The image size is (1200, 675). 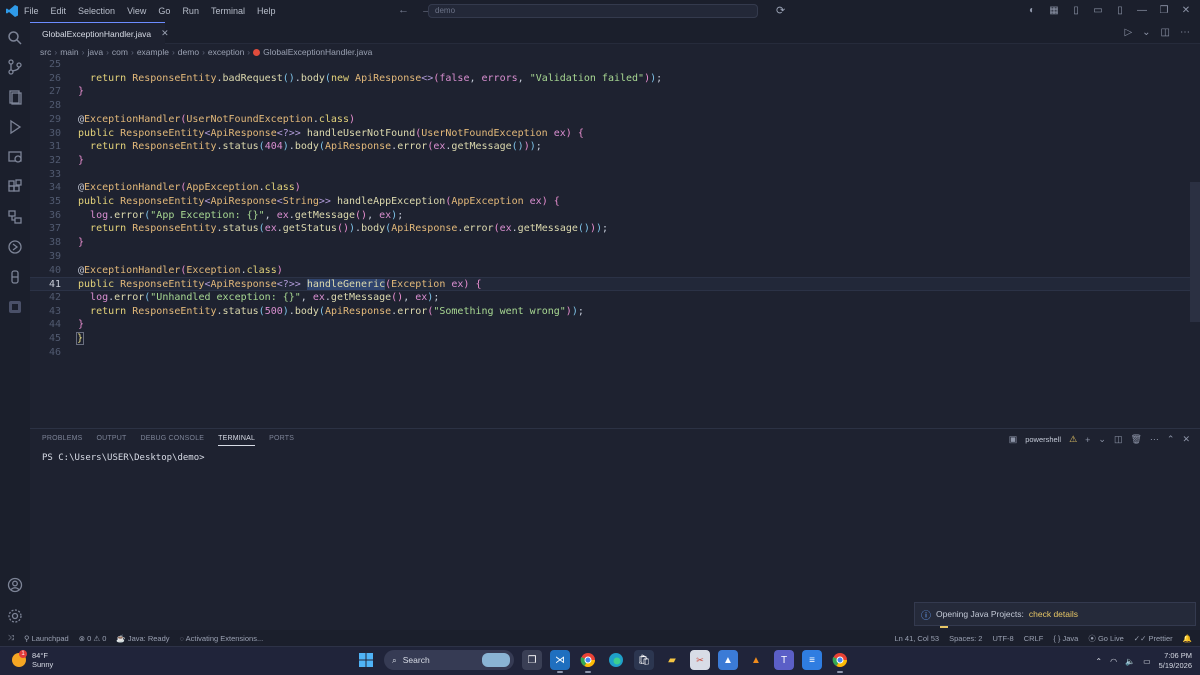 I want to click on source-control-icon, so click(x=15, y=67).